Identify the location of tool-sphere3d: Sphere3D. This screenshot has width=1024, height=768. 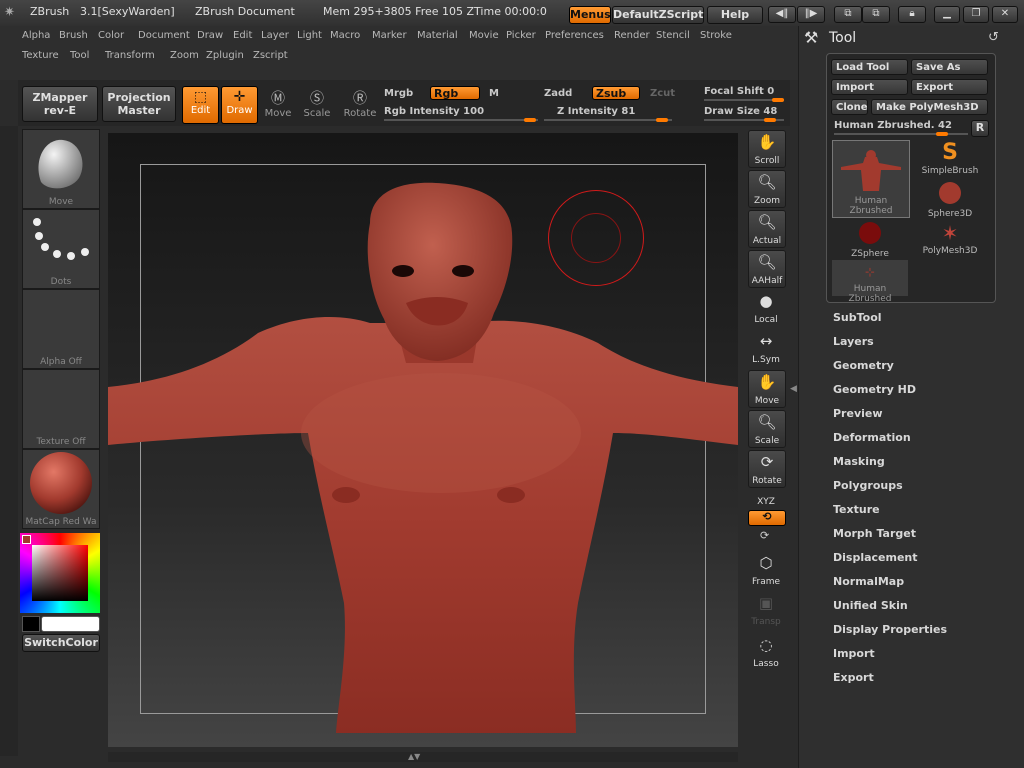
(950, 199).